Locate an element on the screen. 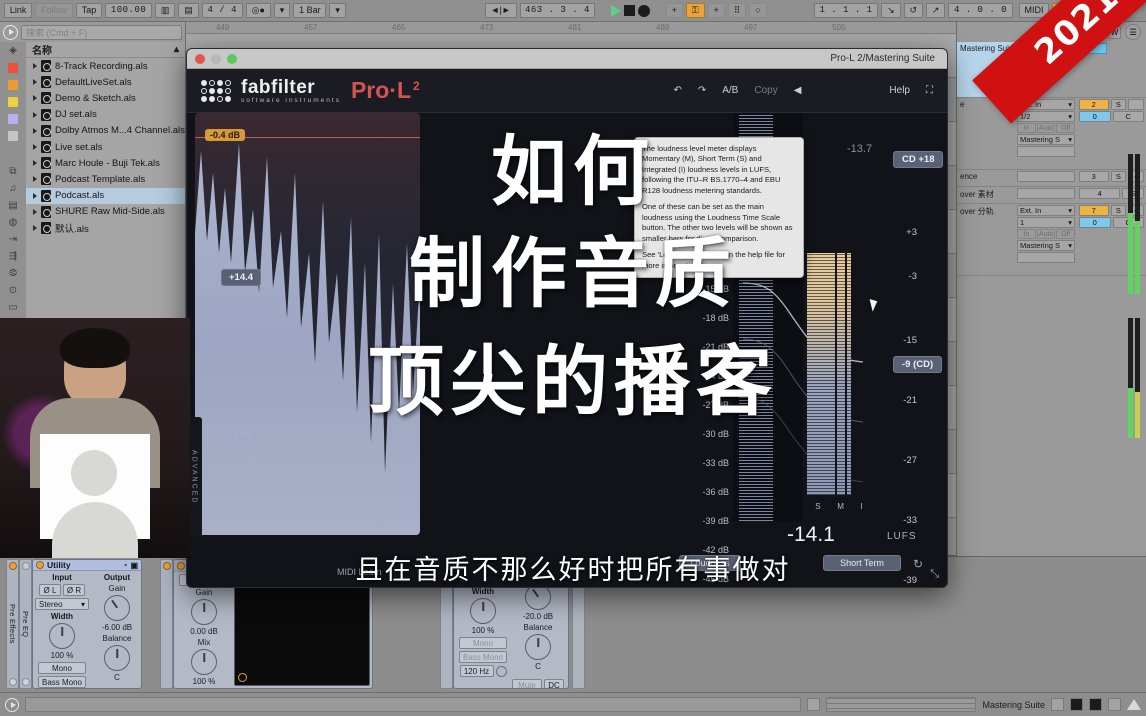 This screenshot has height=716, width=1146. gain-label: Gain is located at coordinates (204, 592).